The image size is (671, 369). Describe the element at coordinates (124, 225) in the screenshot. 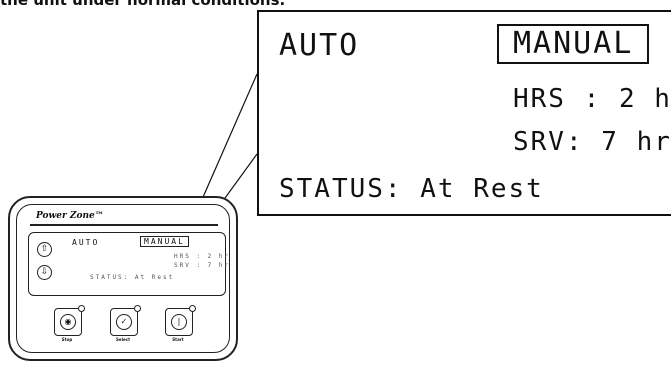

I see `brand-divider` at that location.